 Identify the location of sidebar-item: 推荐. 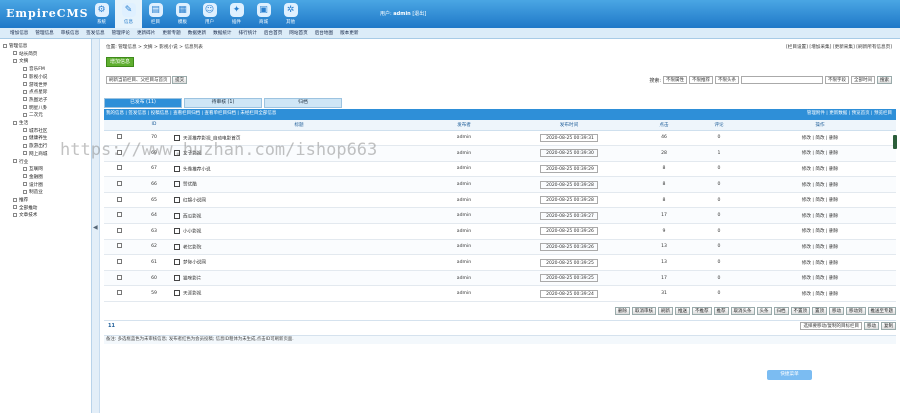
(20, 200).